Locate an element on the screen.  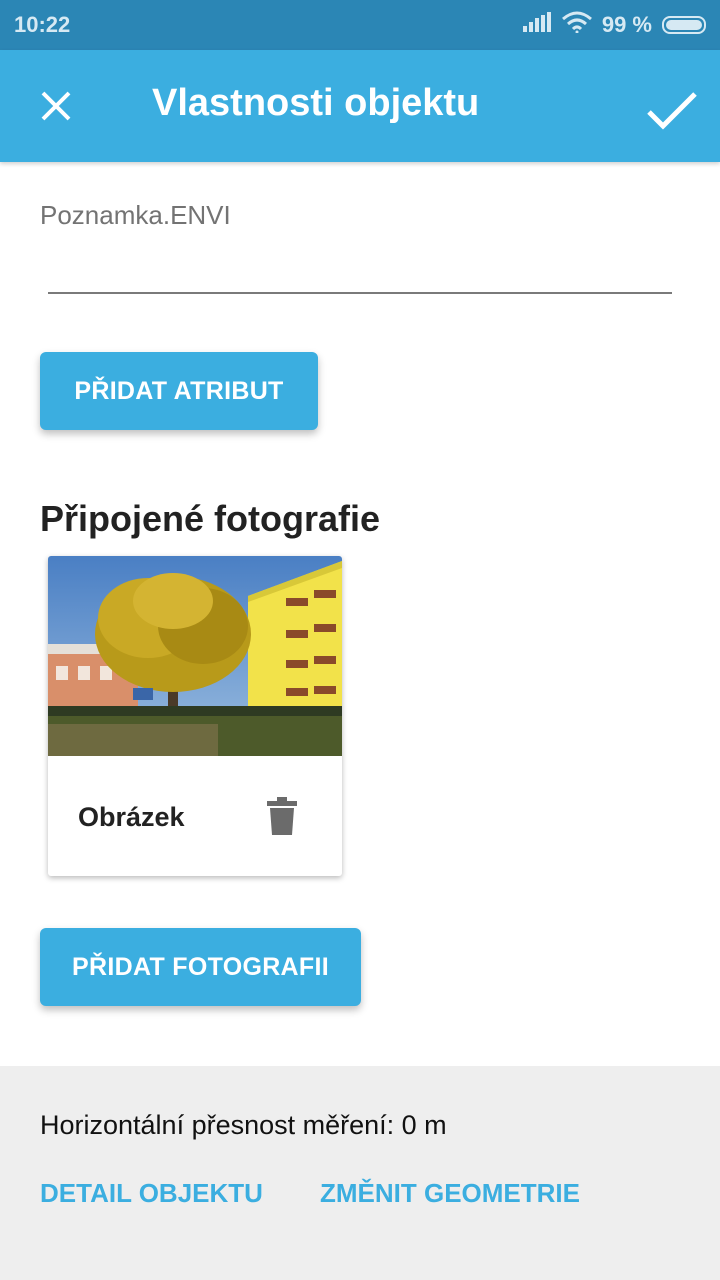
field-label: Poznamka.ENVI is located at coordinates (135, 215).